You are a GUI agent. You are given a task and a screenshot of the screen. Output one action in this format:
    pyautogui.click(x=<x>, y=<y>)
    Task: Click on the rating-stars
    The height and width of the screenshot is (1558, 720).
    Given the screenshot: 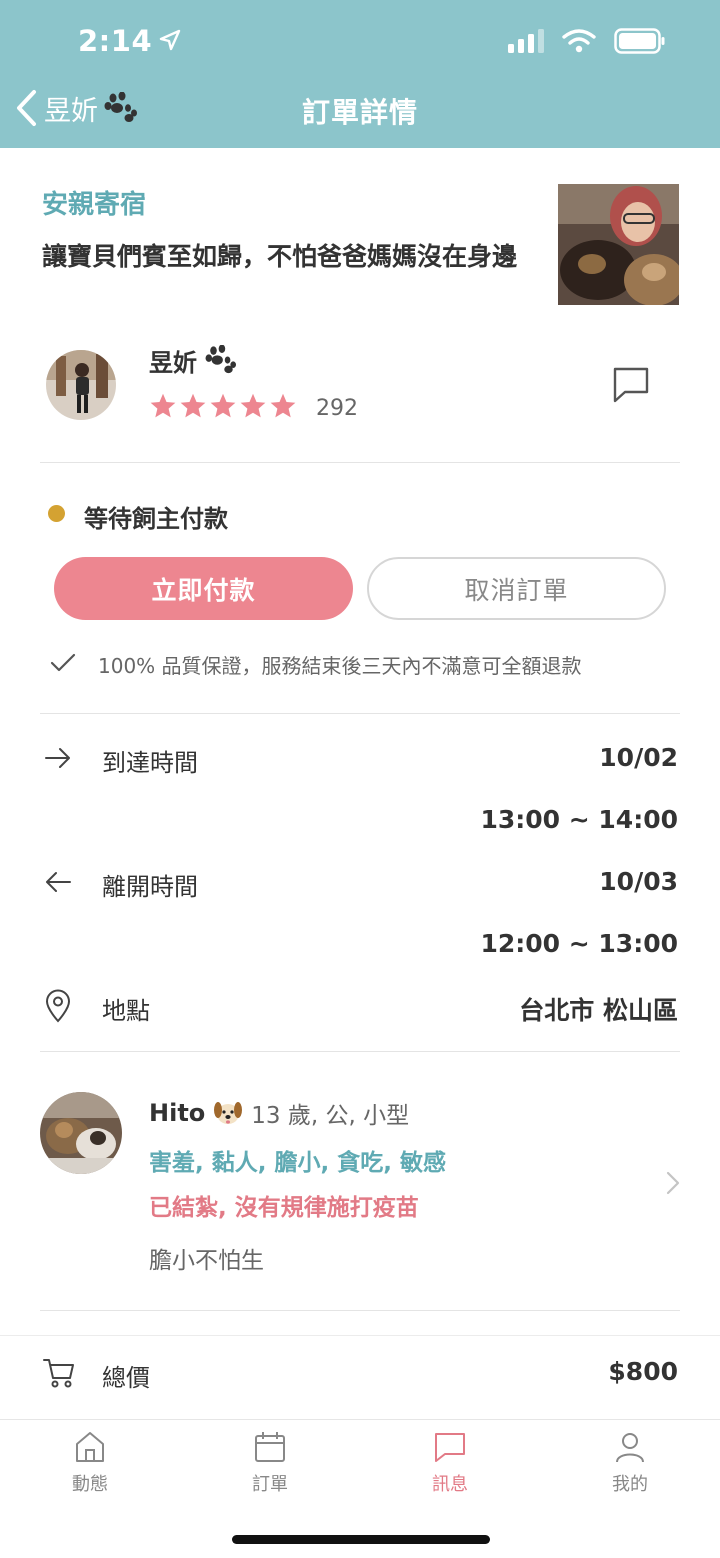 What is the action you would take?
    pyautogui.click(x=223, y=406)
    